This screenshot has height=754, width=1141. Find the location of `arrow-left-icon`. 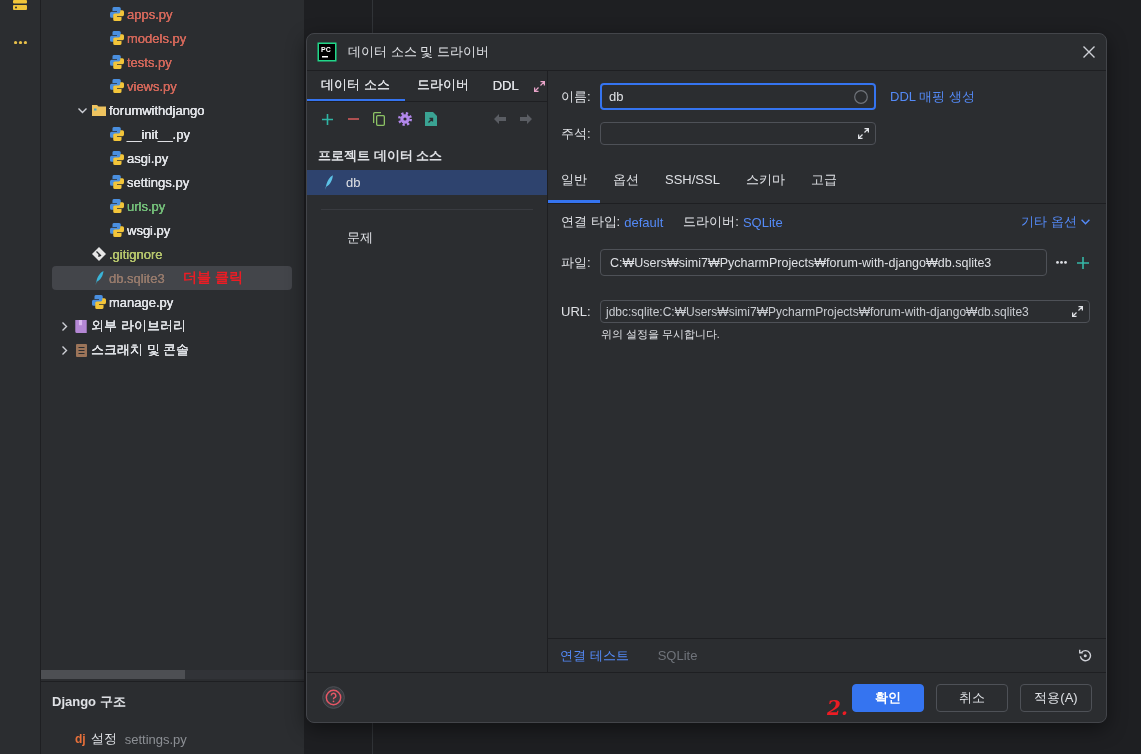

arrow-left-icon is located at coordinates (500, 119).